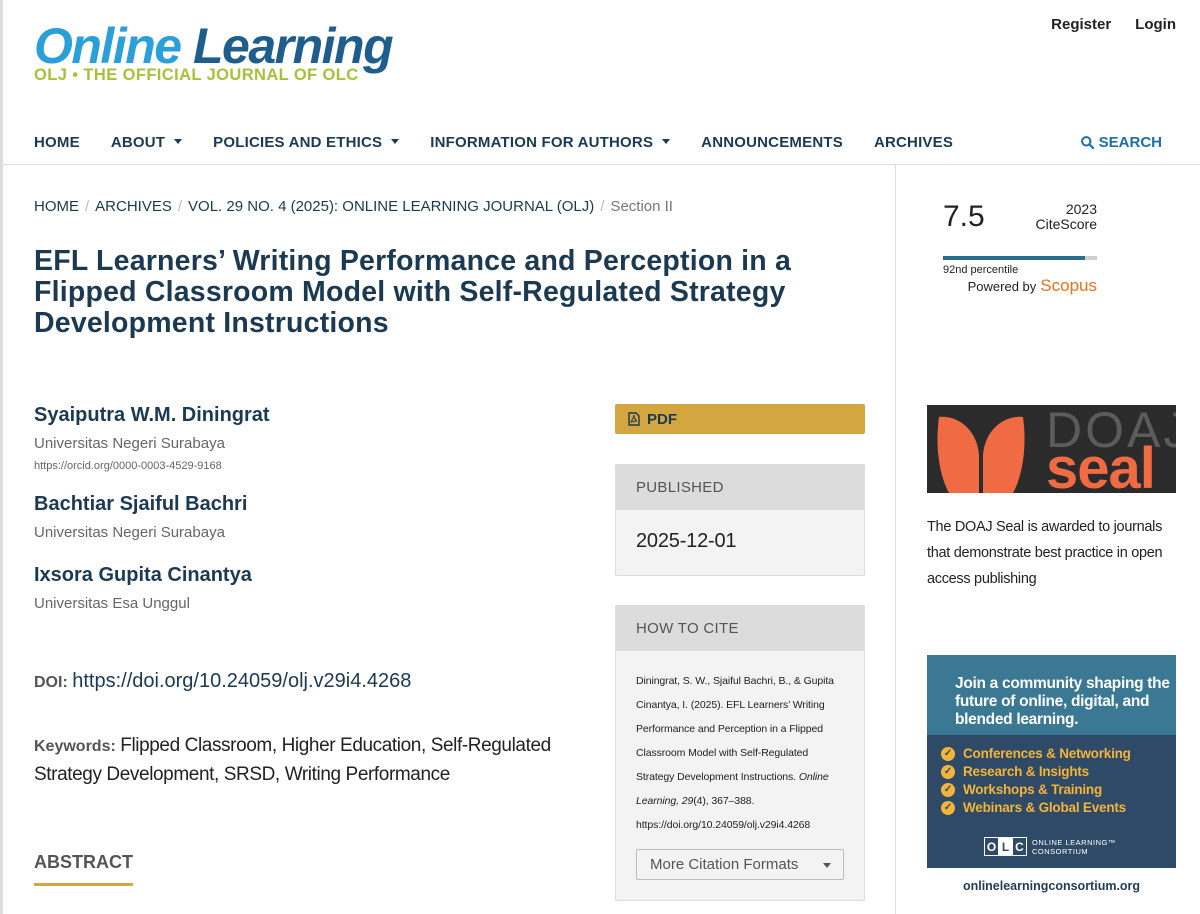 The width and height of the screenshot is (1200, 914). Describe the element at coordinates (75, 746) in the screenshot. I see `keywords-label: Keywords:` at that location.